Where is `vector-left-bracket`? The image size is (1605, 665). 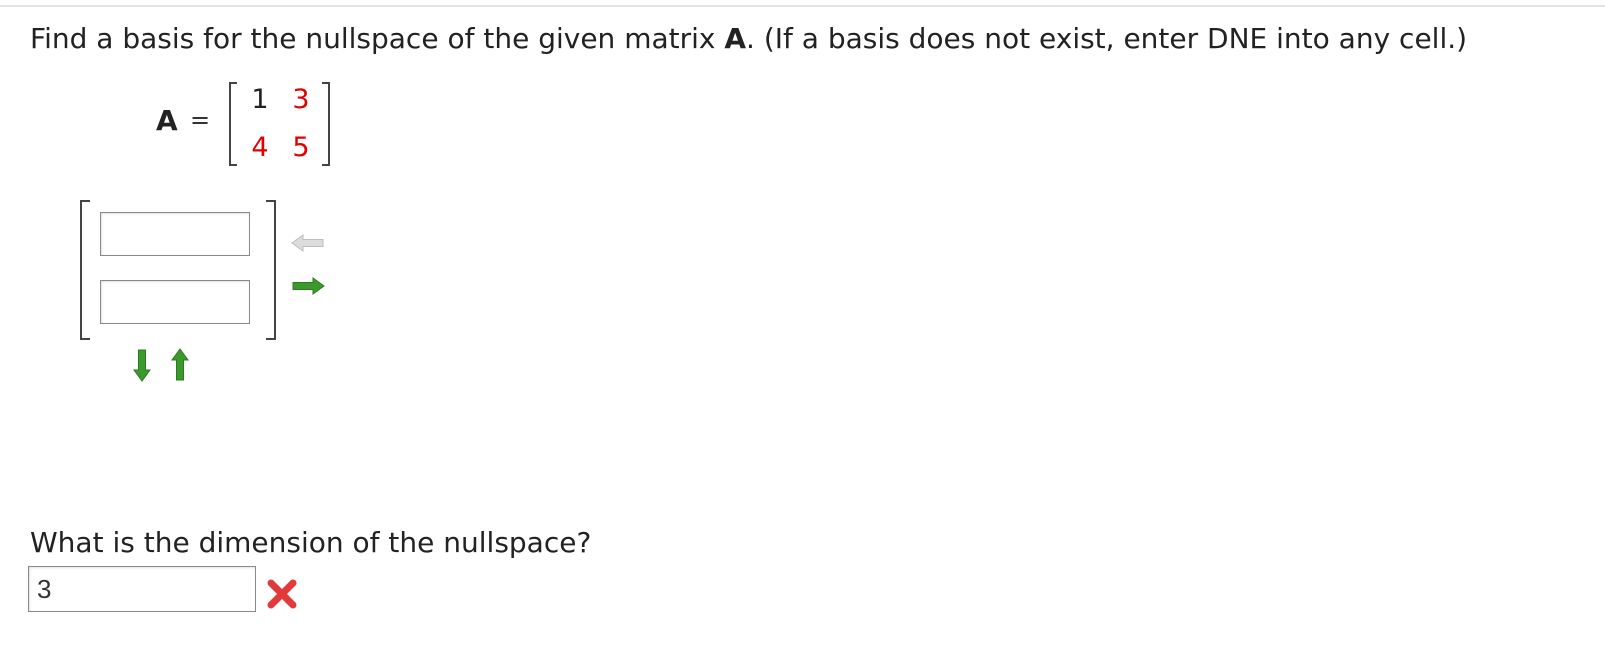 vector-left-bracket is located at coordinates (85, 270).